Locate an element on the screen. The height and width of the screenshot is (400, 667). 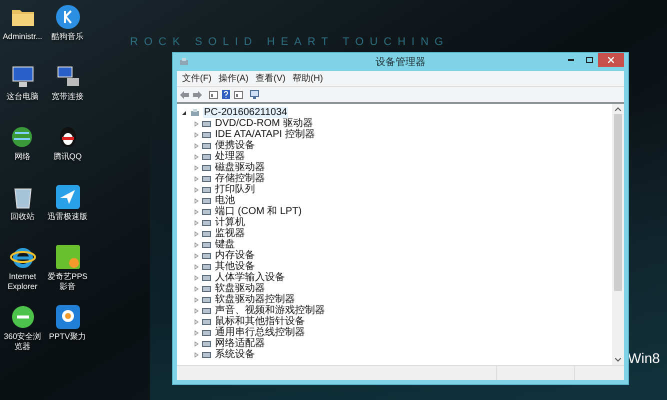
scroll-down-icon is located at coordinates (618, 360).